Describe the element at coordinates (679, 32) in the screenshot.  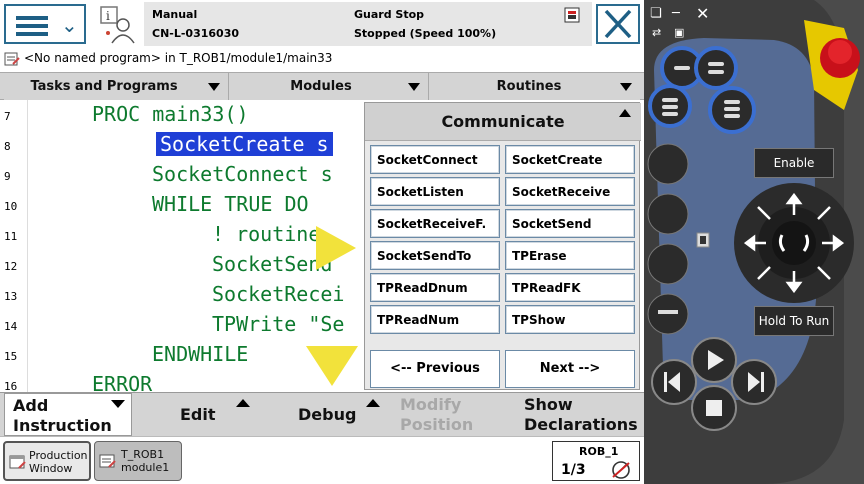
I see `camera-icon: ▣` at that location.